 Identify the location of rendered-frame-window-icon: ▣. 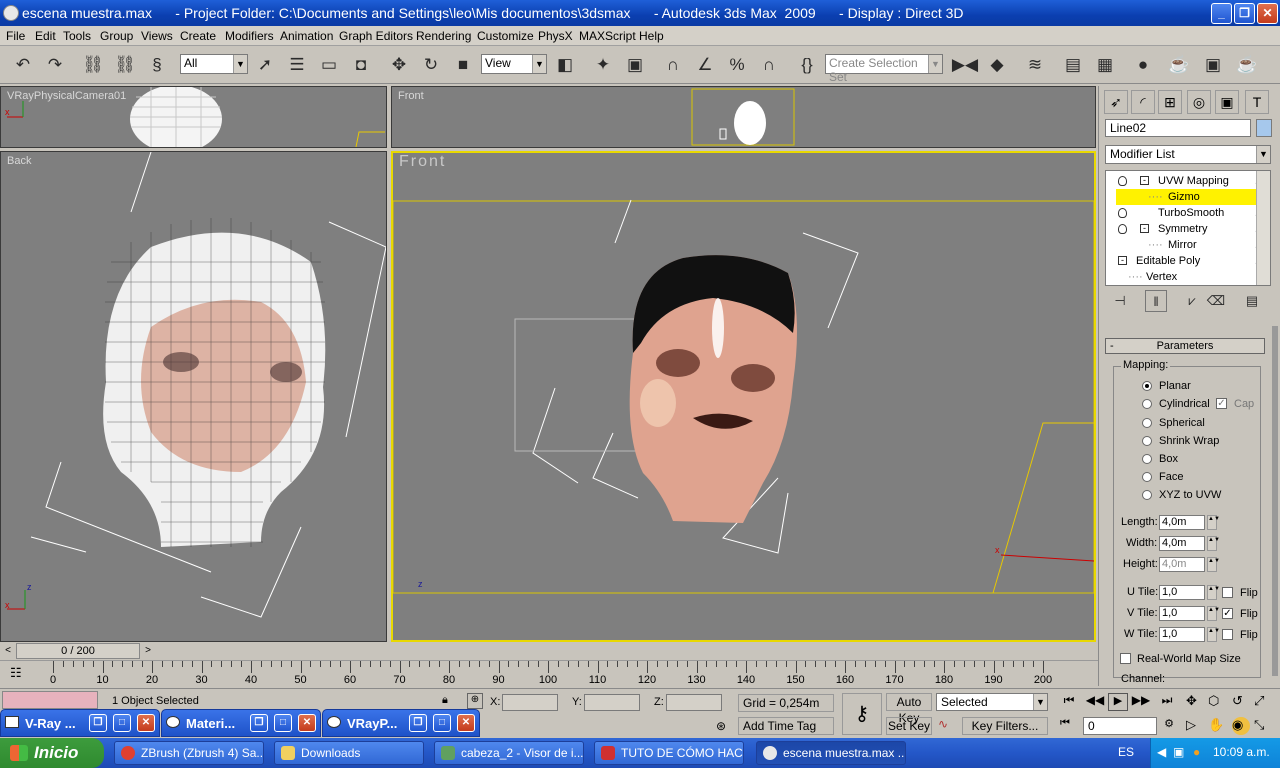
(1213, 65).